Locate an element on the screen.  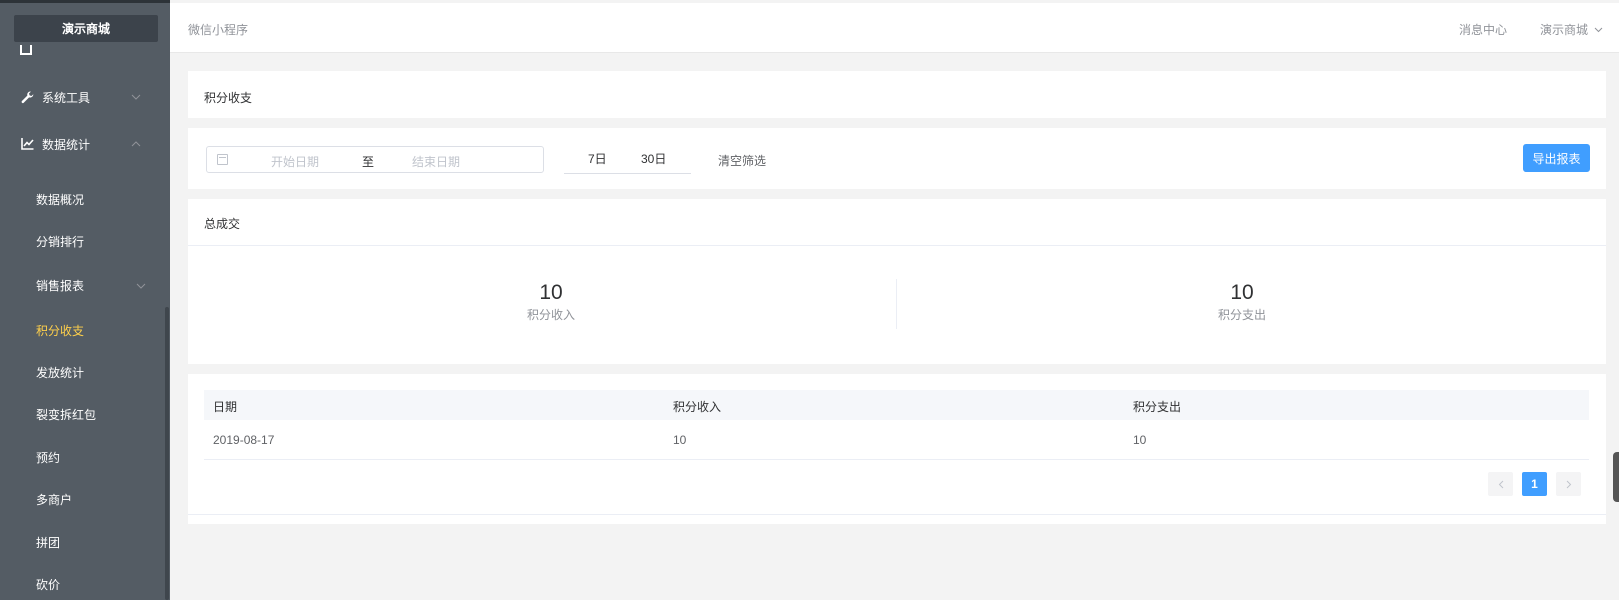
sidebar-scrollbar is located at coordinates (167, 453).